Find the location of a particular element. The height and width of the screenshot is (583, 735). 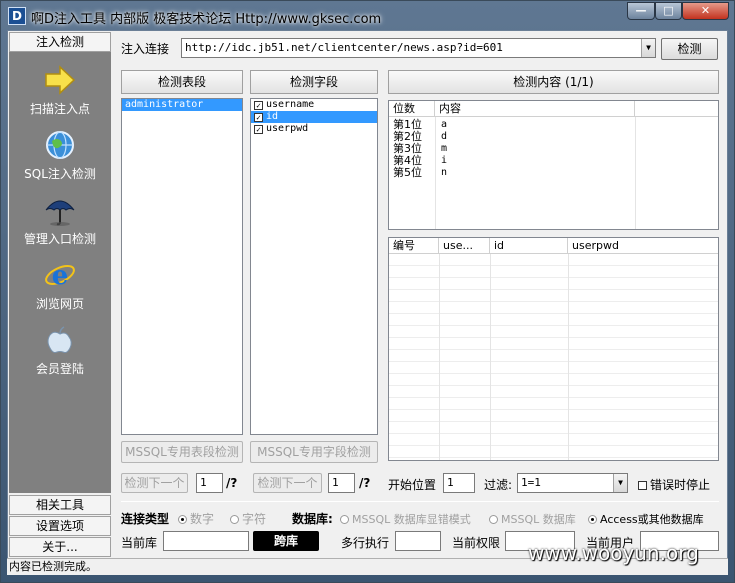

type-string-radio: 字符 is located at coordinates (248, 518).